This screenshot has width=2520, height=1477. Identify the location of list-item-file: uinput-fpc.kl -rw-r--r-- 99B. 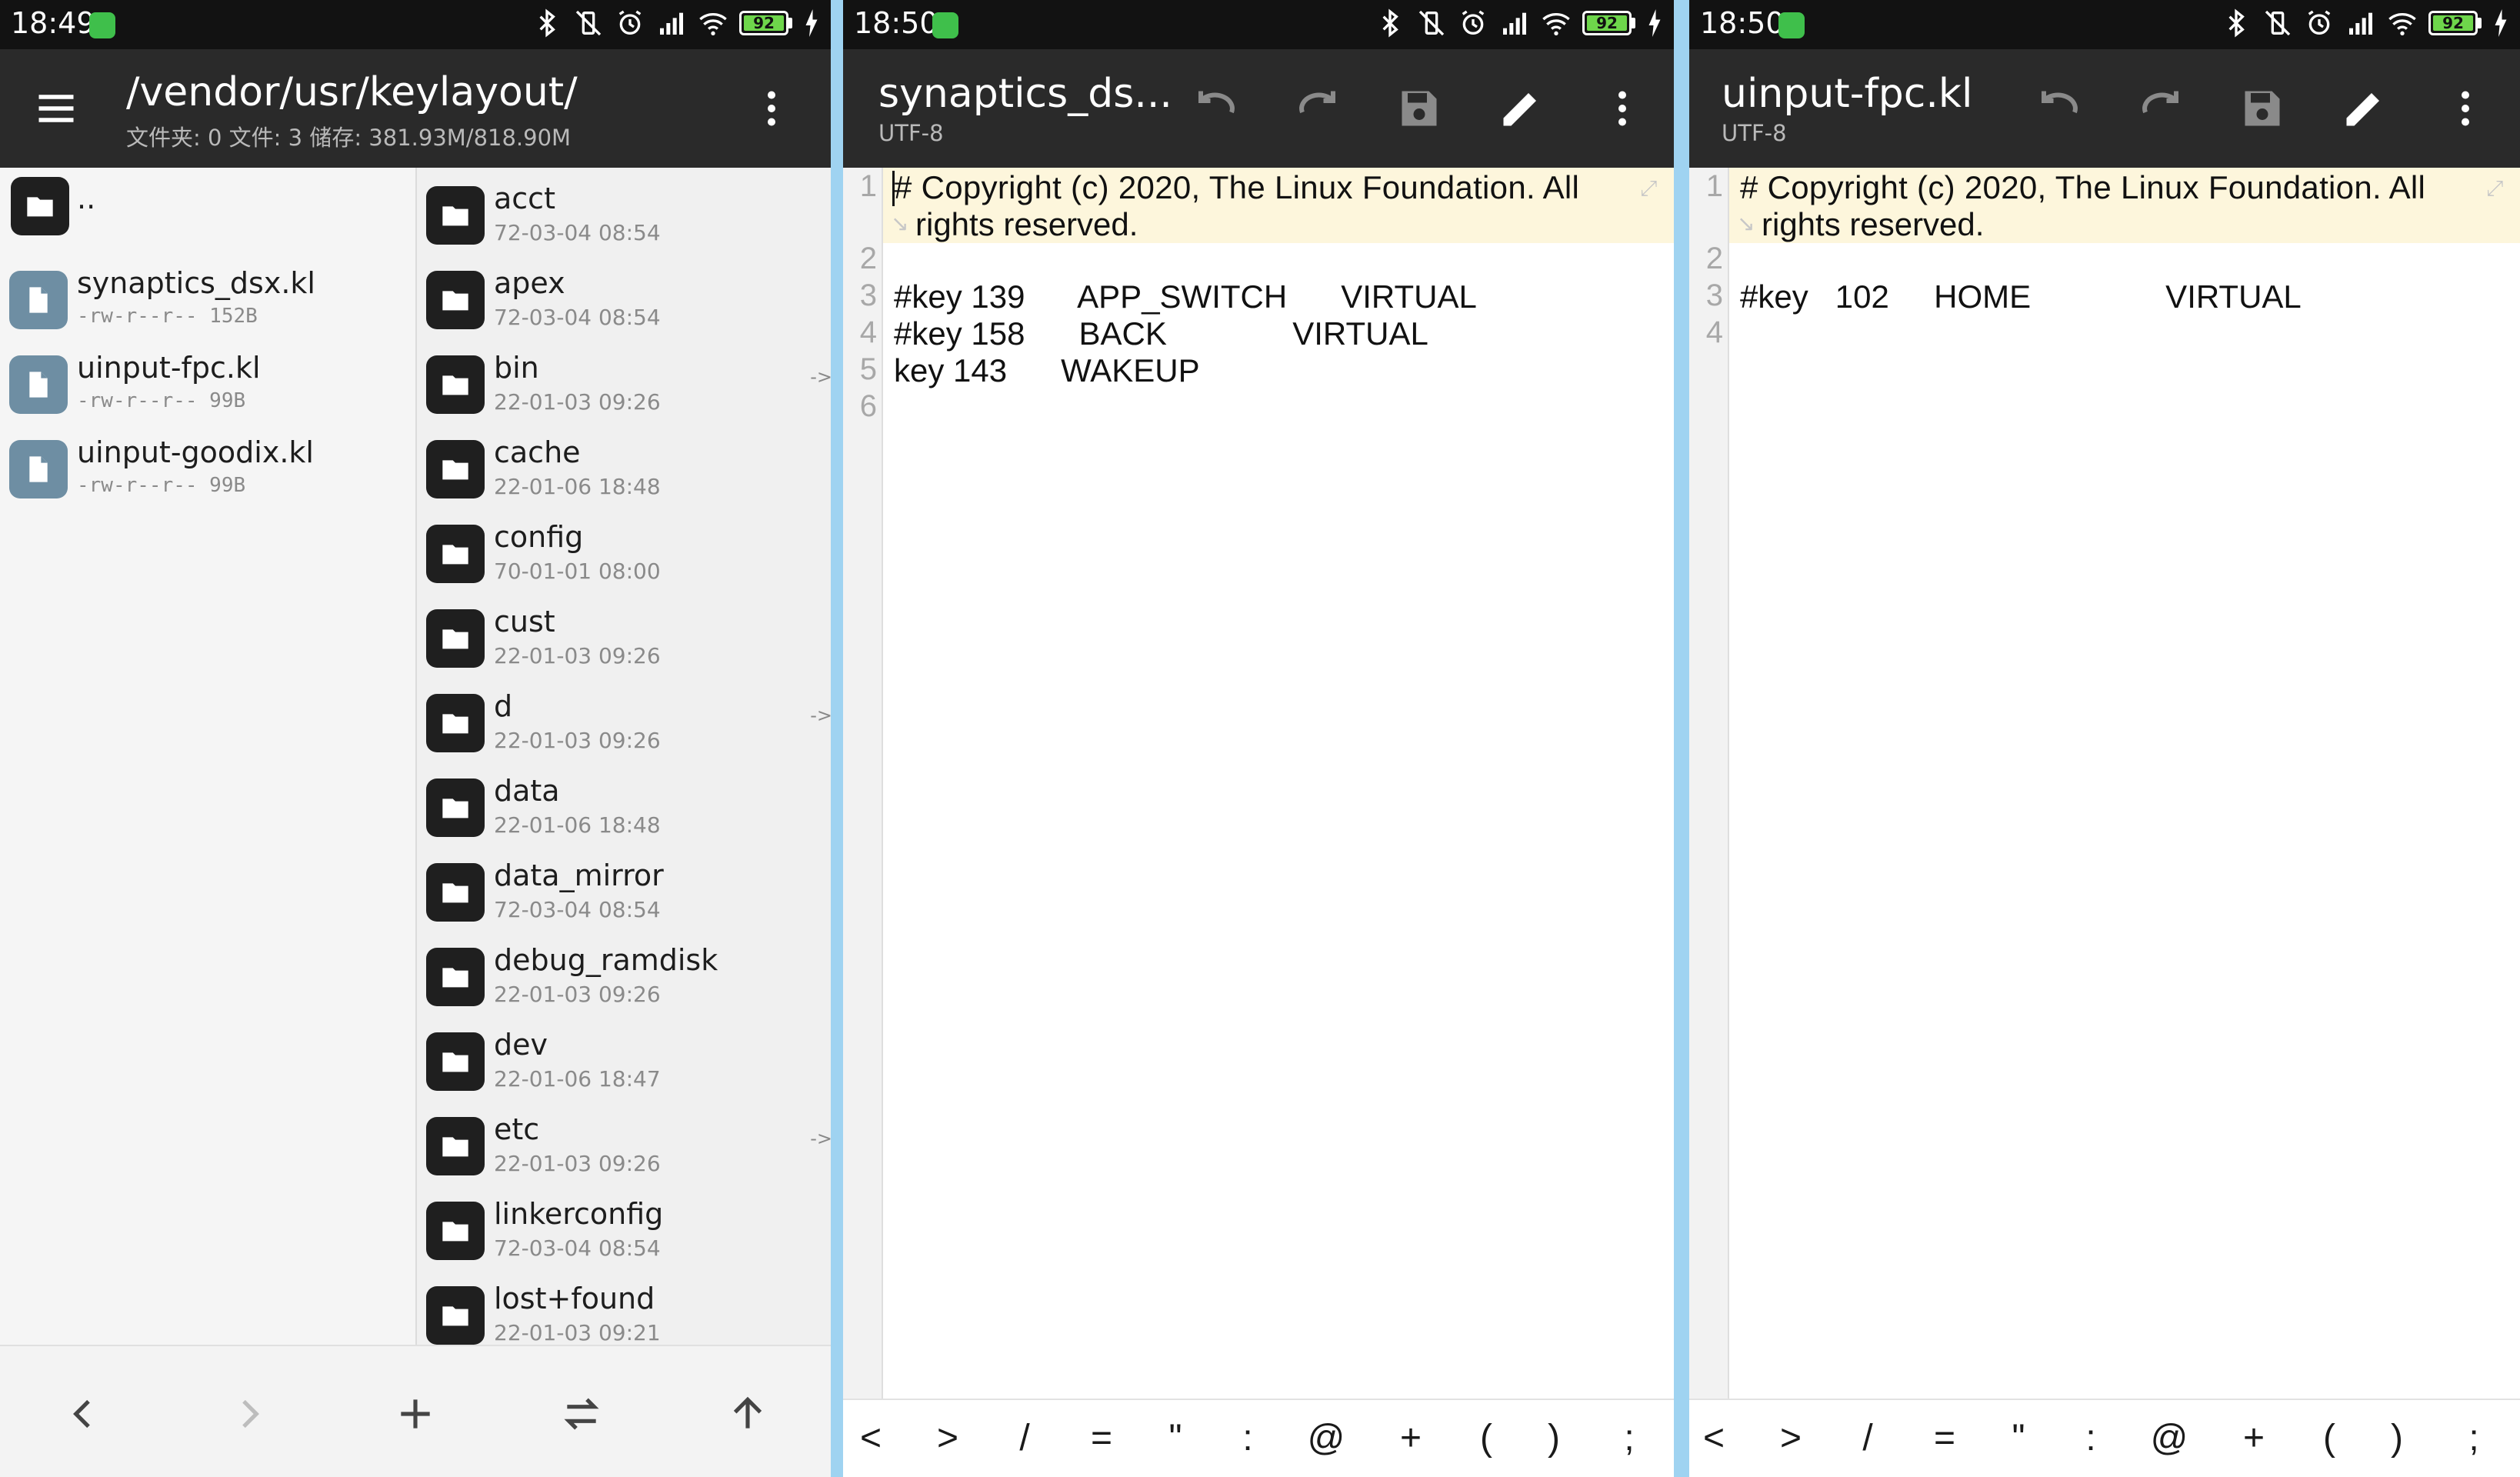
(207, 378).